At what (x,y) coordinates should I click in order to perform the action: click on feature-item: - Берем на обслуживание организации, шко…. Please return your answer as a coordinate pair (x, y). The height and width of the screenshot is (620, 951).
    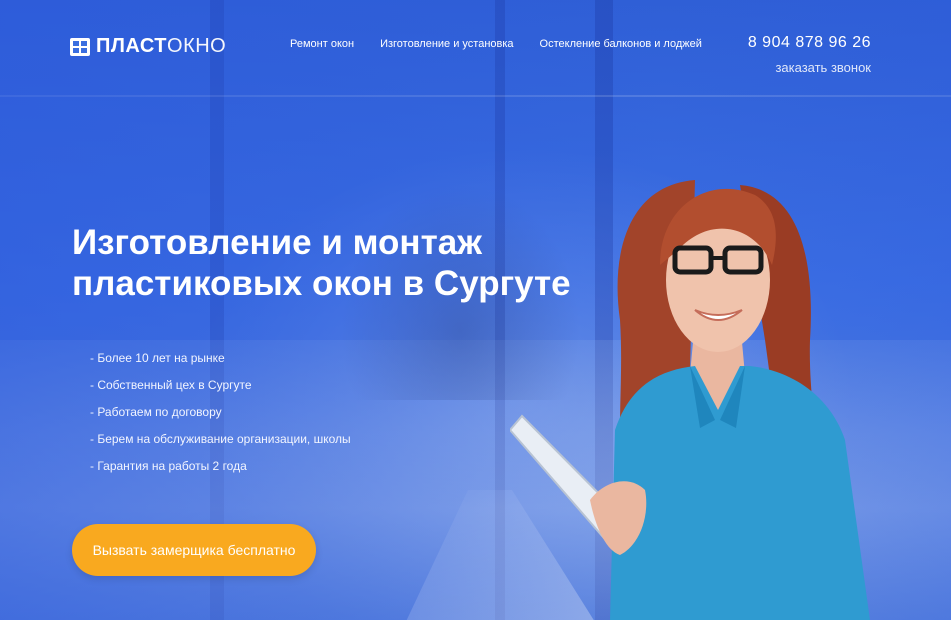
    Looking at the image, I should click on (220, 439).